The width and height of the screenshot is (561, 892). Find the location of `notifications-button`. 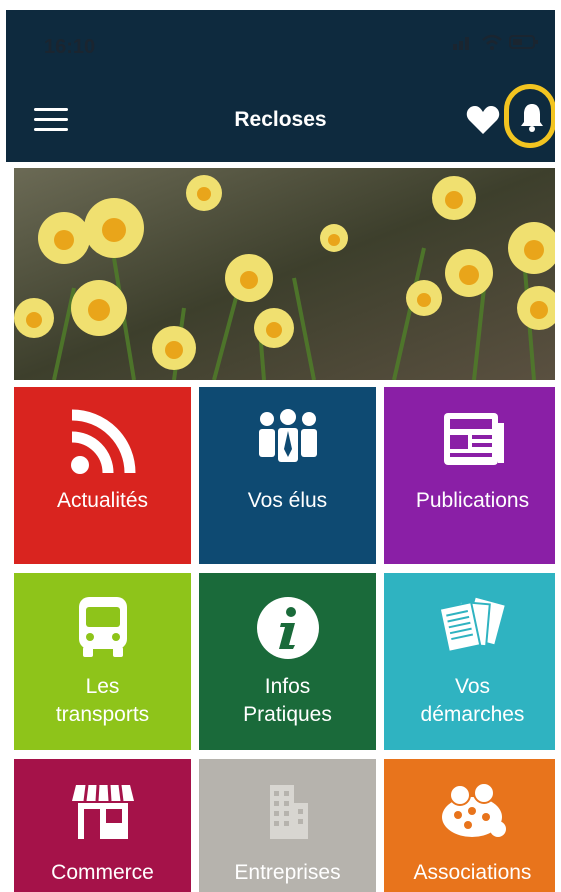

notifications-button is located at coordinates (529, 119).